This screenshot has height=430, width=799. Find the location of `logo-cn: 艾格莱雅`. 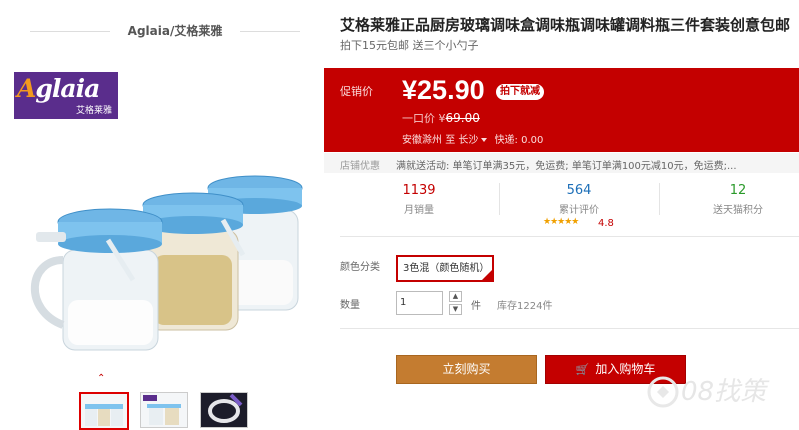

logo-cn: 艾格莱雅 is located at coordinates (93, 111).